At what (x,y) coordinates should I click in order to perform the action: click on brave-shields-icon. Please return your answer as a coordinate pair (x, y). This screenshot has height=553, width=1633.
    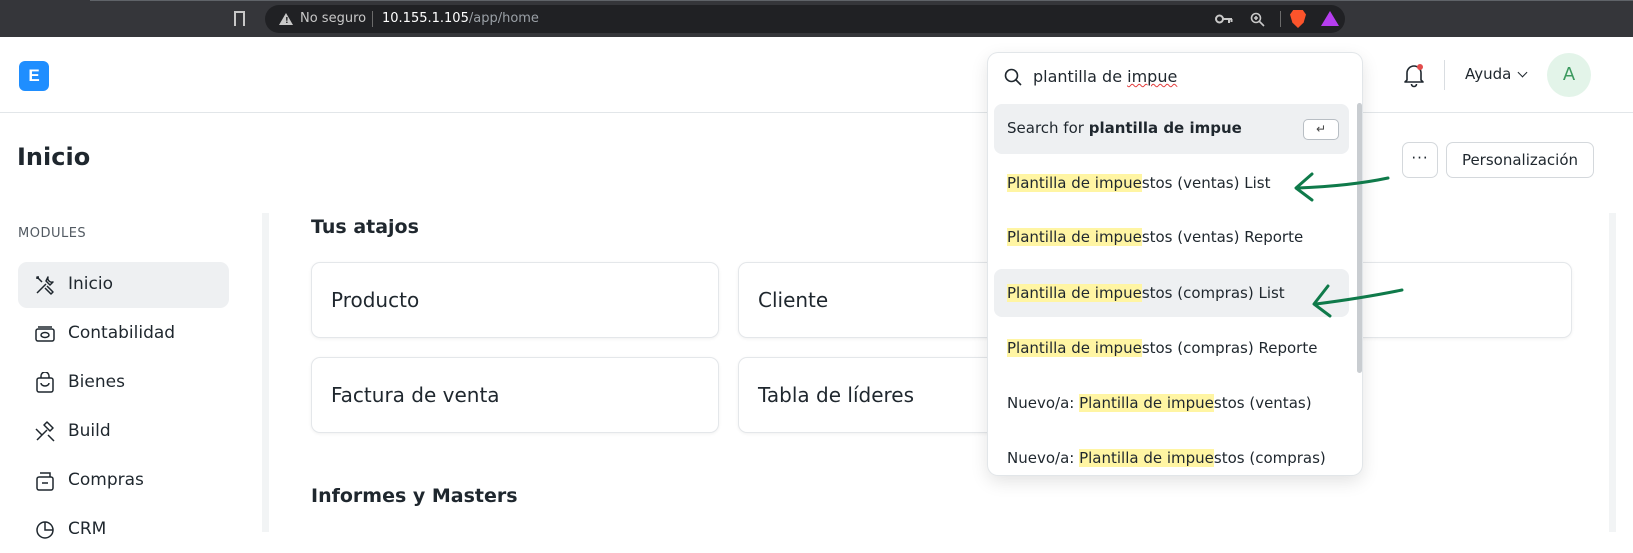
    Looking at the image, I should click on (1298, 19).